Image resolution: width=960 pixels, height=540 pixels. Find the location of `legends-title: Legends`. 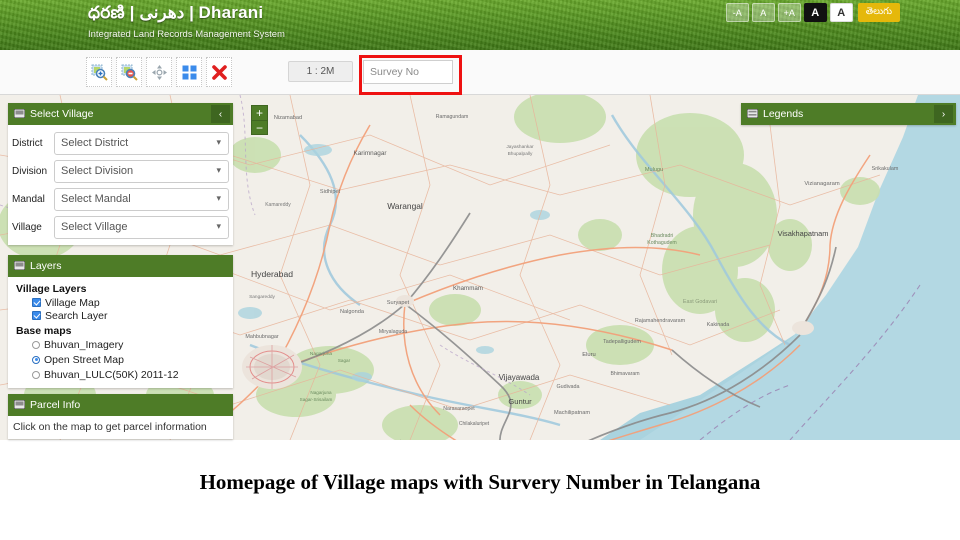

legends-title: Legends is located at coordinates (783, 114).